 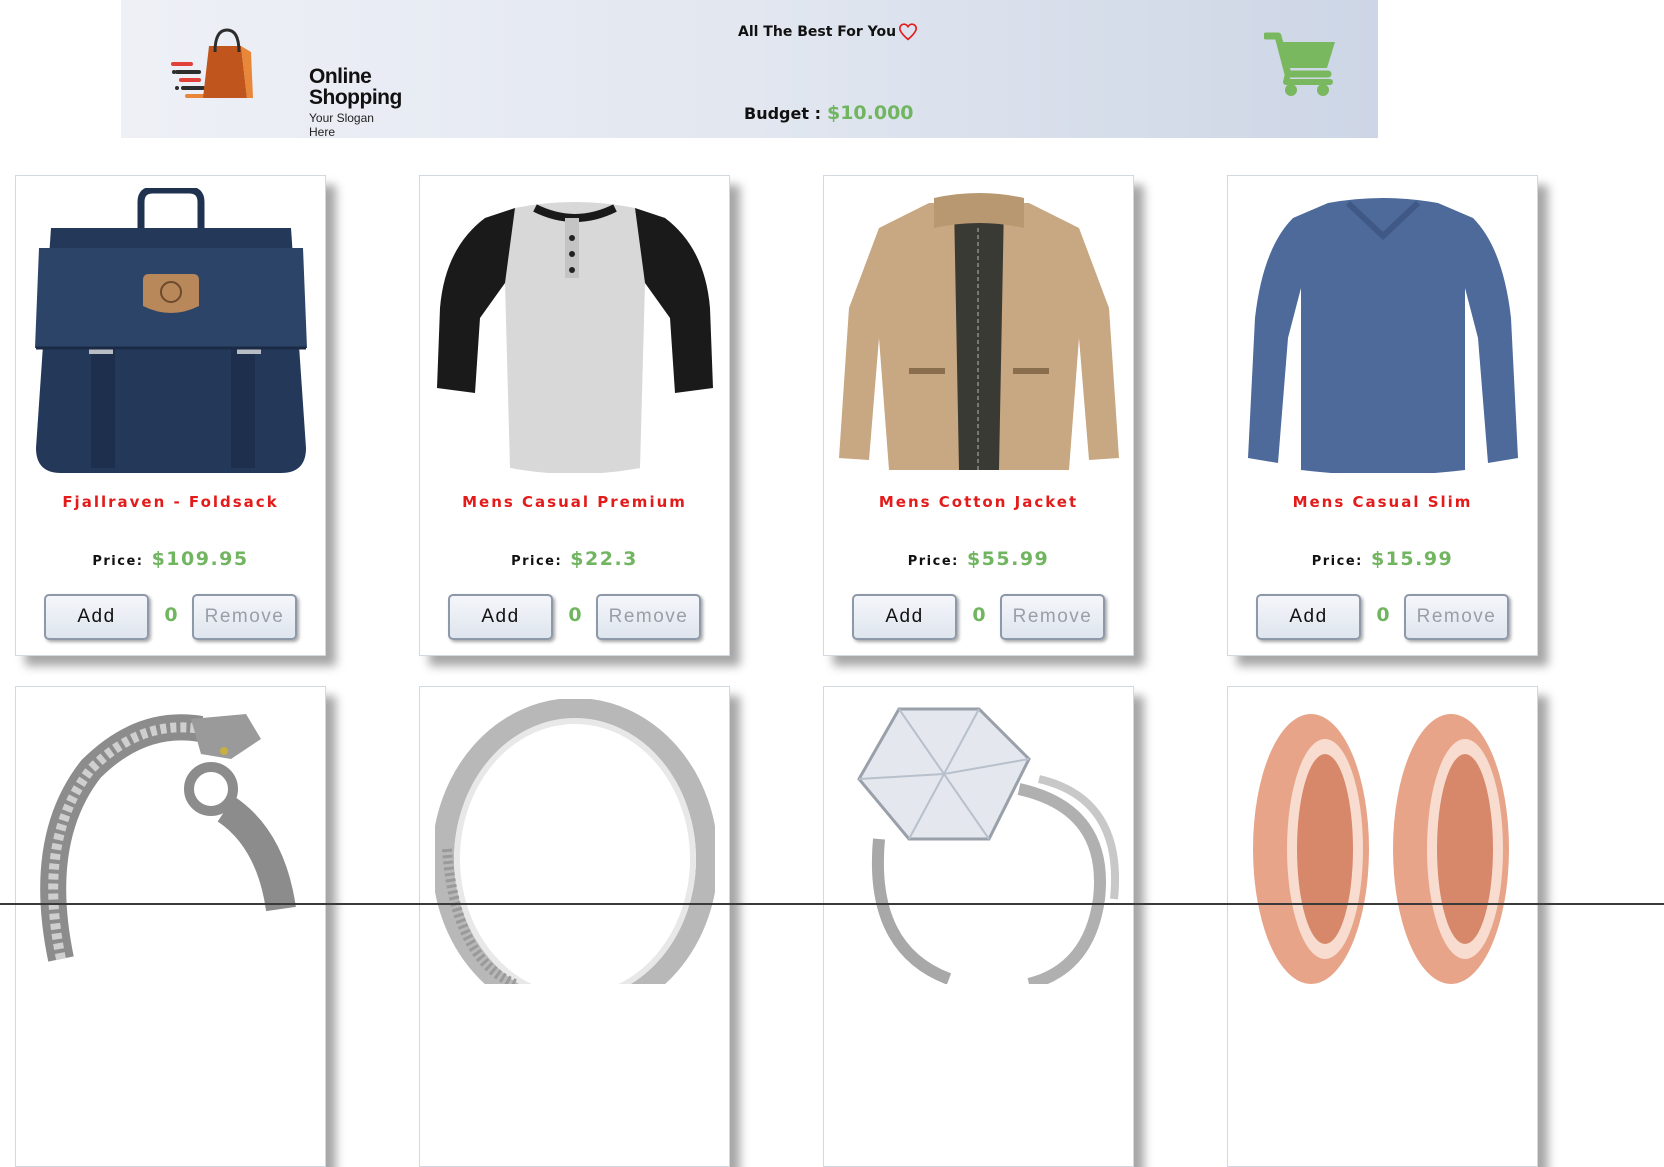 I want to click on price-value: $15.99, so click(x=1412, y=559).